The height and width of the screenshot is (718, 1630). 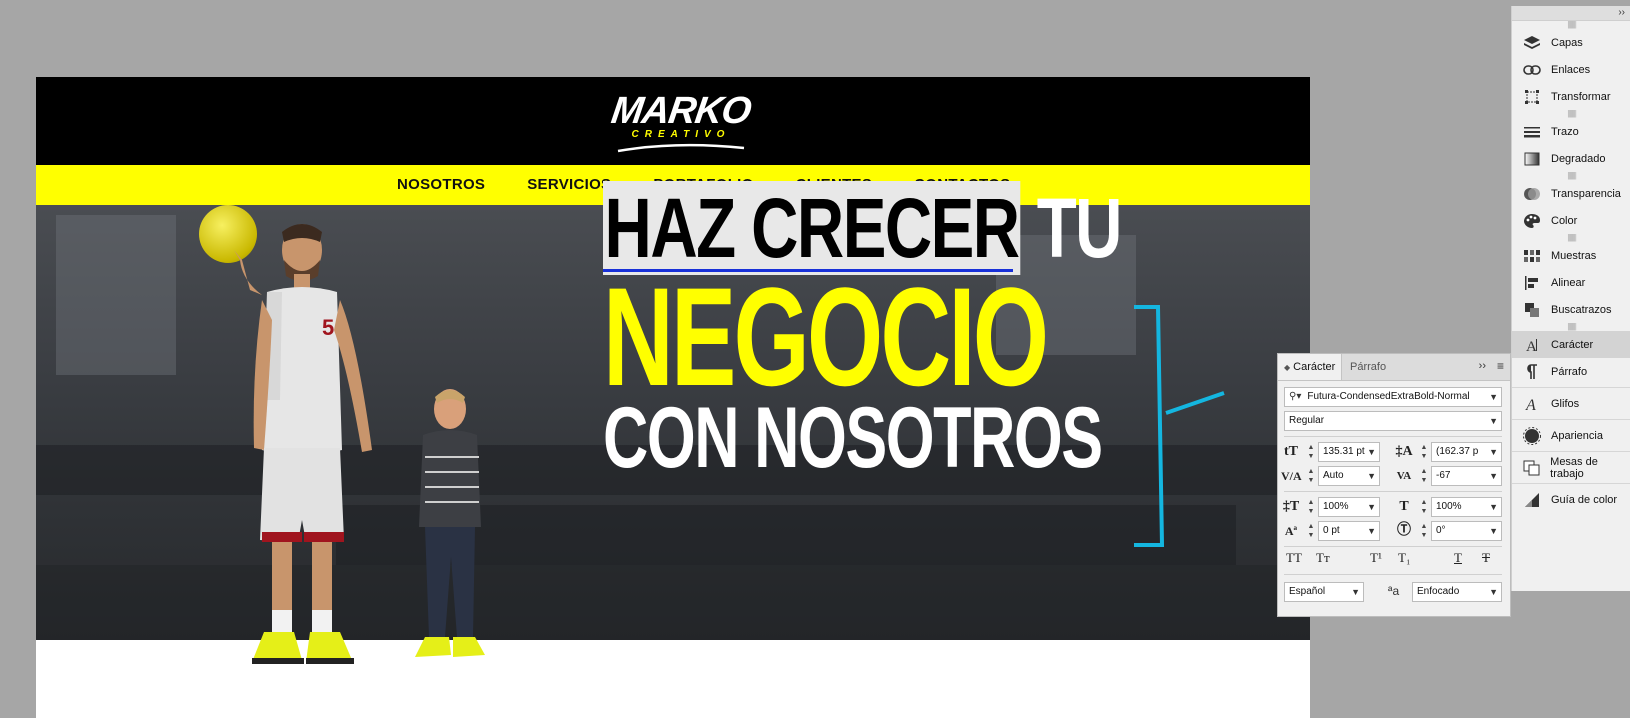 I want to click on leading-input: (162.37 p ▼, so click(x=1466, y=452).